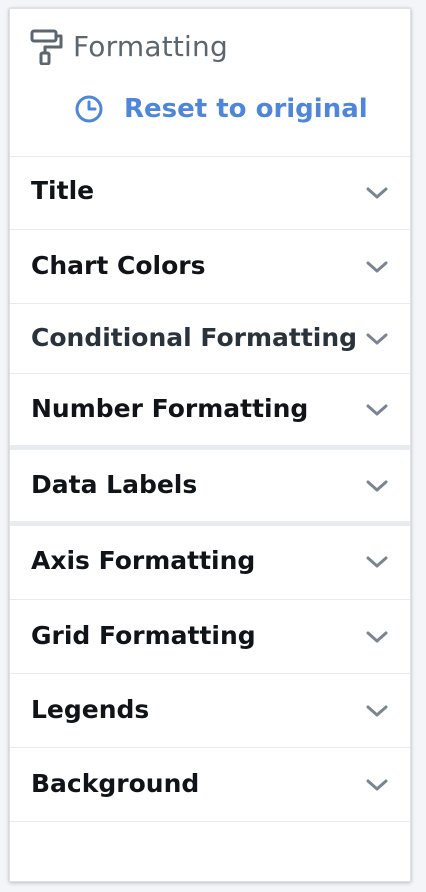 The width and height of the screenshot is (426, 892). Describe the element at coordinates (210, 267) in the screenshot. I see `section-chart-colors: Chart Colors` at that location.